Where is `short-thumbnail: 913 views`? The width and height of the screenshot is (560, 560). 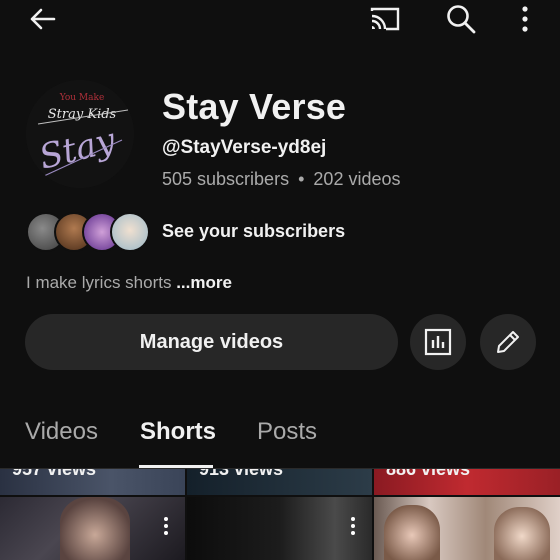
short-thumbnail: 913 views is located at coordinates (279, 482).